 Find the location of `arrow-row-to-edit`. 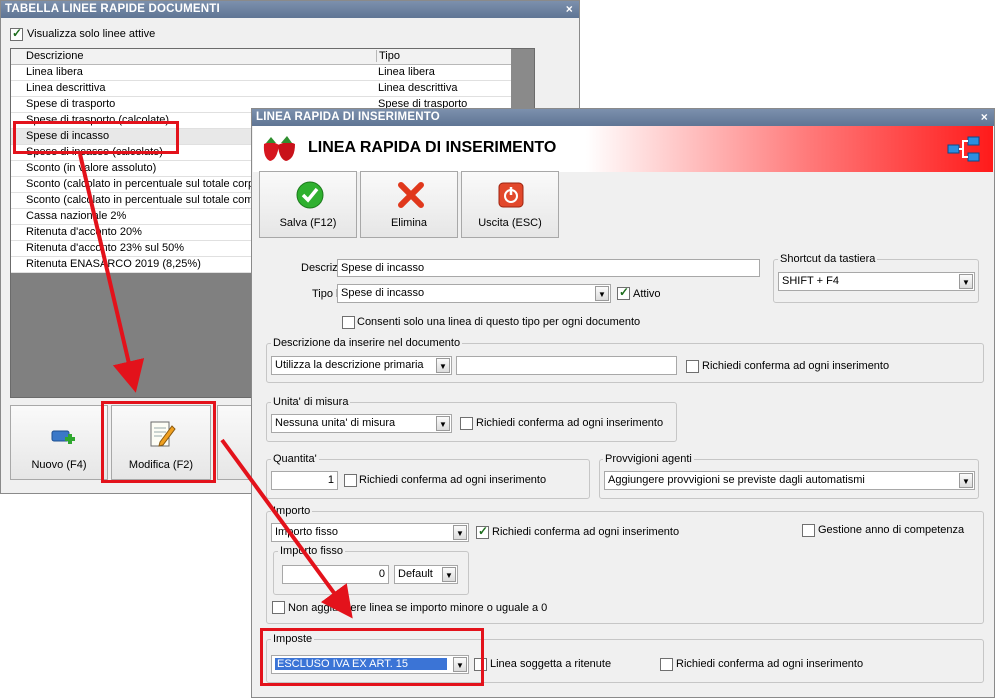

arrow-row-to-edit is located at coordinates (111, 273).